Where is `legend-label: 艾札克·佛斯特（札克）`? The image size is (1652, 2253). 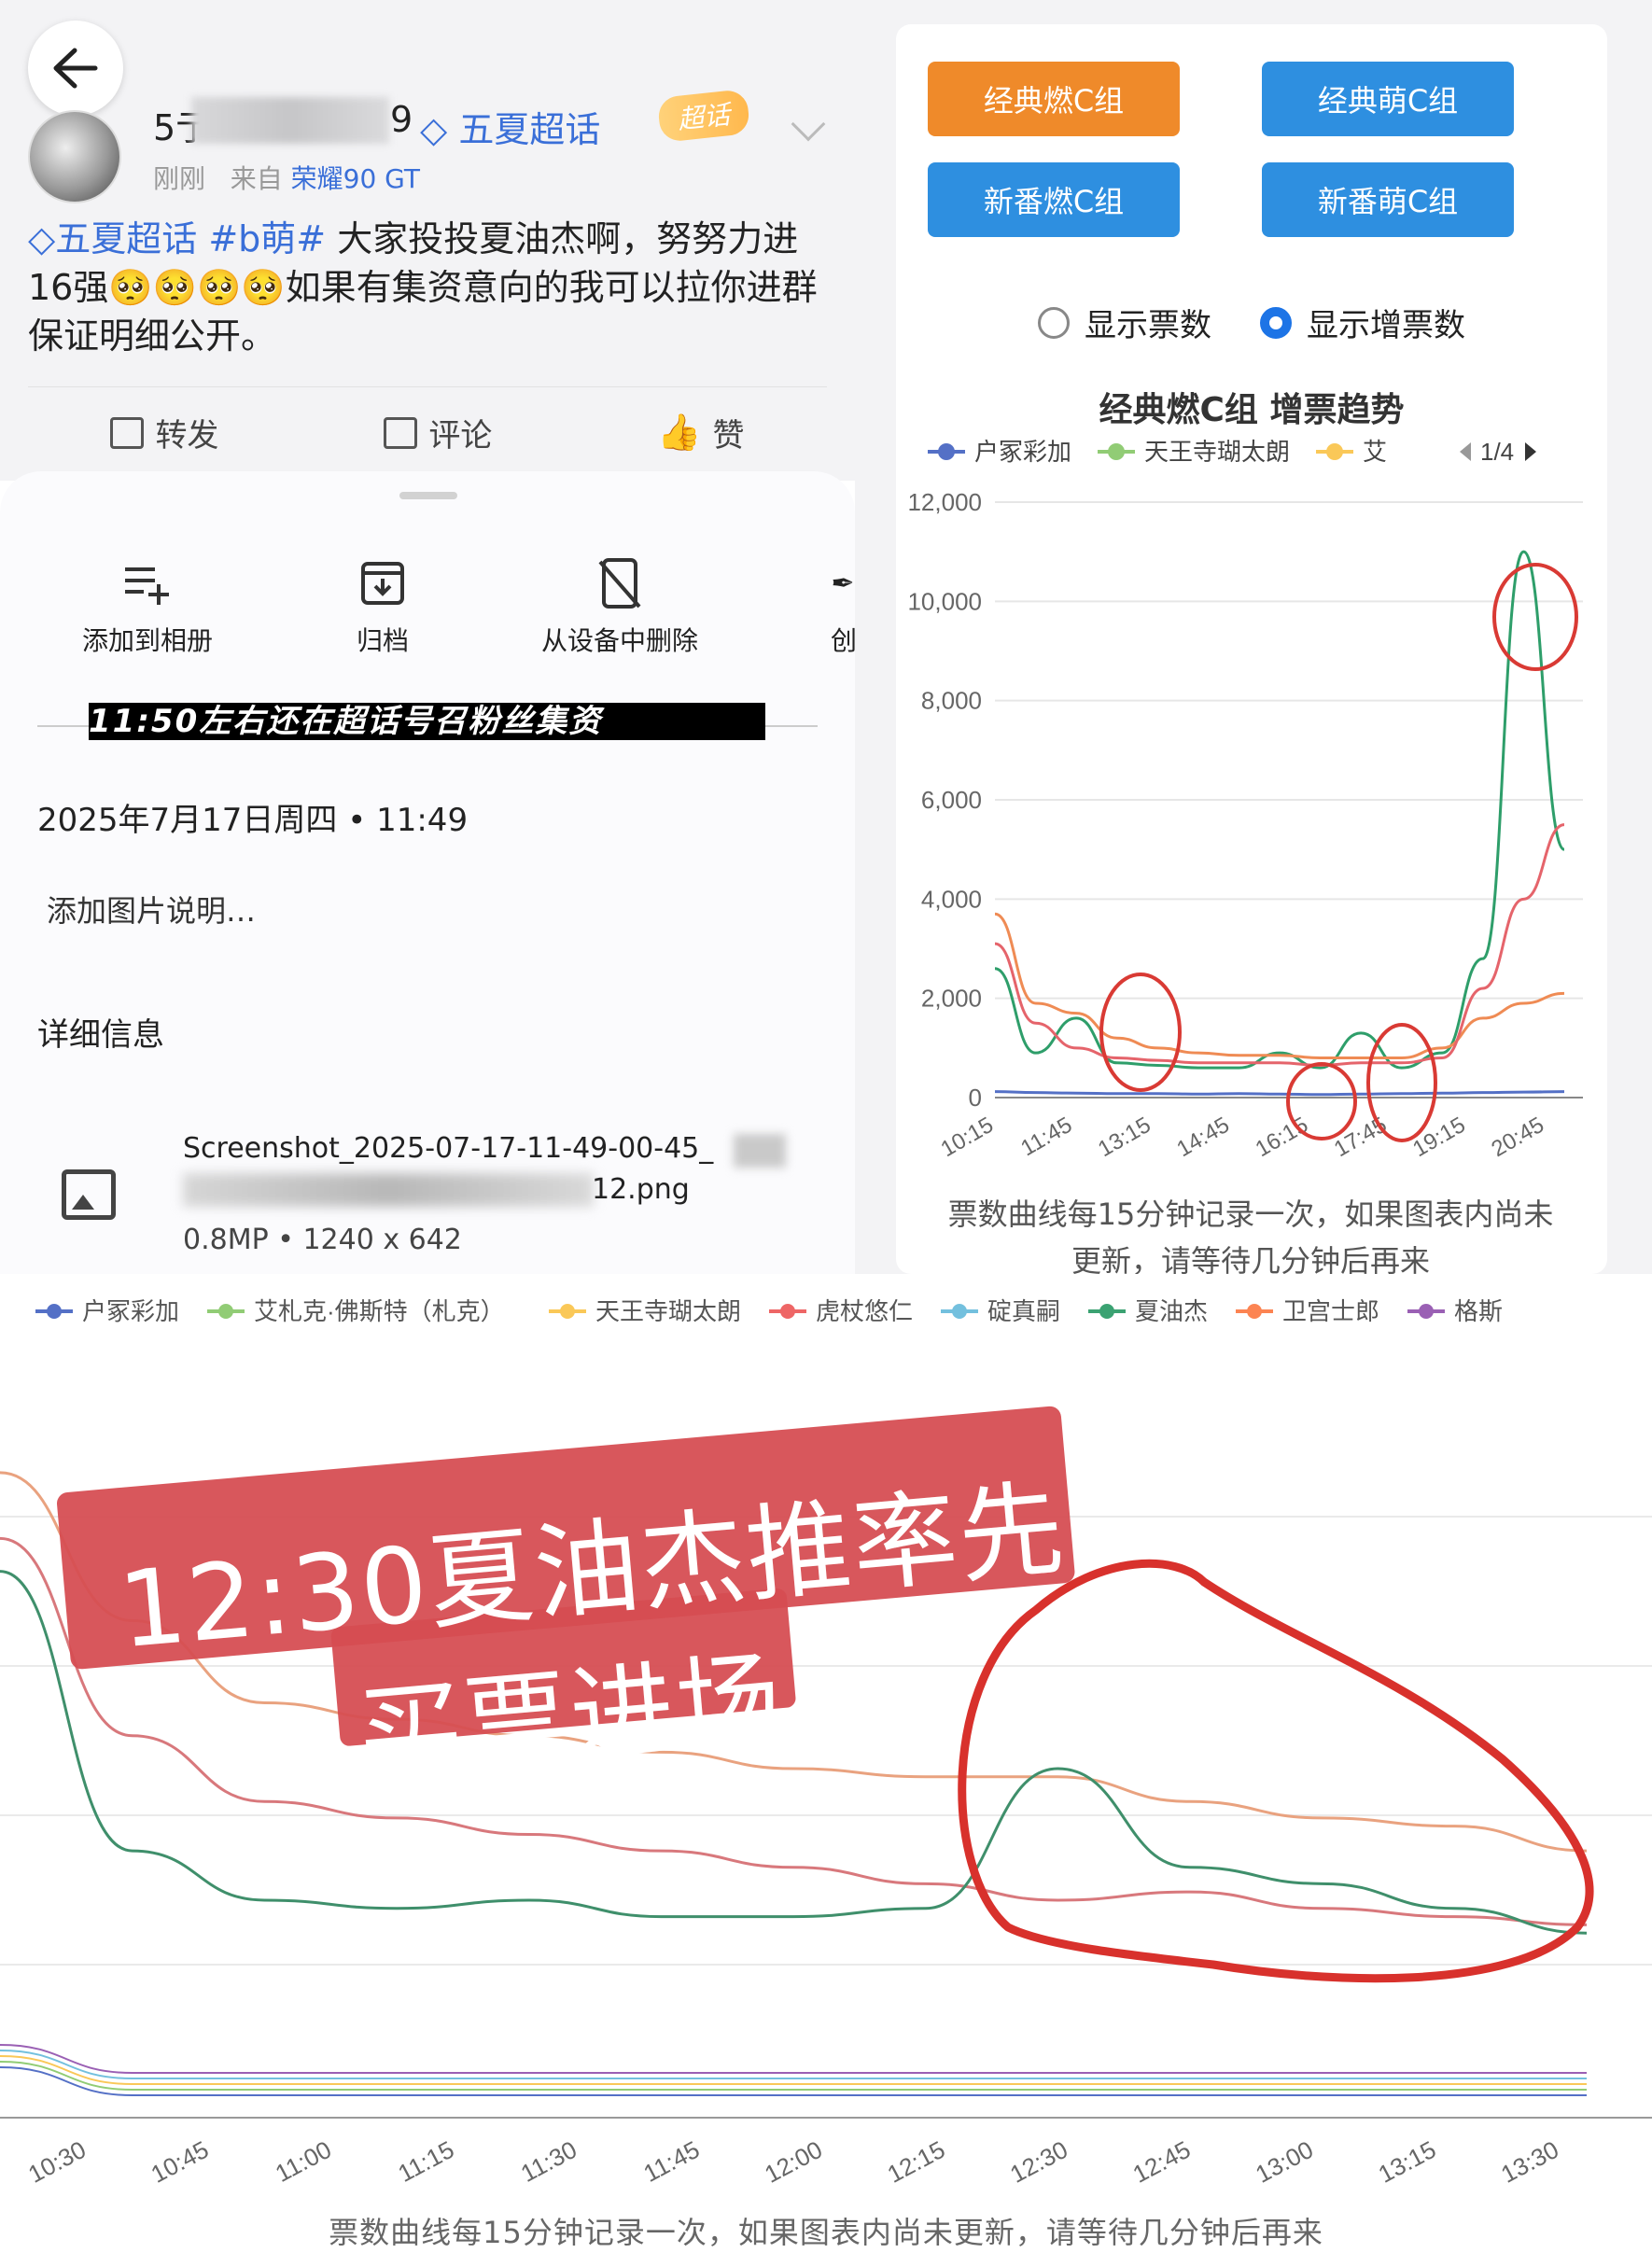 legend-label: 艾札克·佛斯特（札克） is located at coordinates (379, 1311).